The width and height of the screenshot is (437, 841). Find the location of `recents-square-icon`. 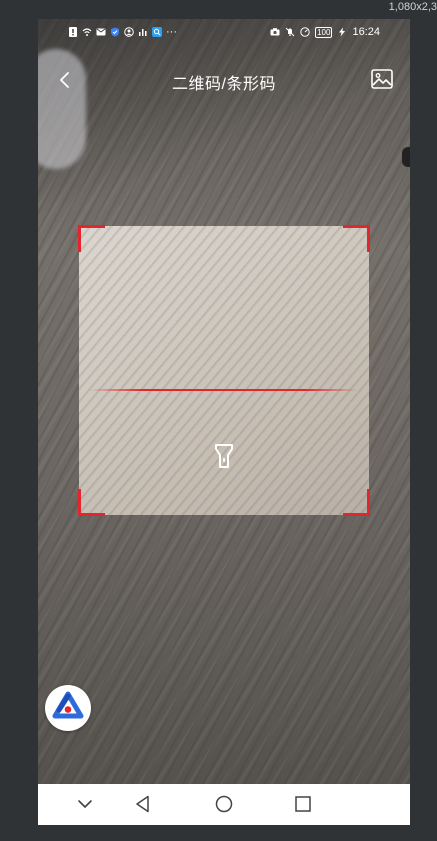

recents-square-icon is located at coordinates (303, 804).